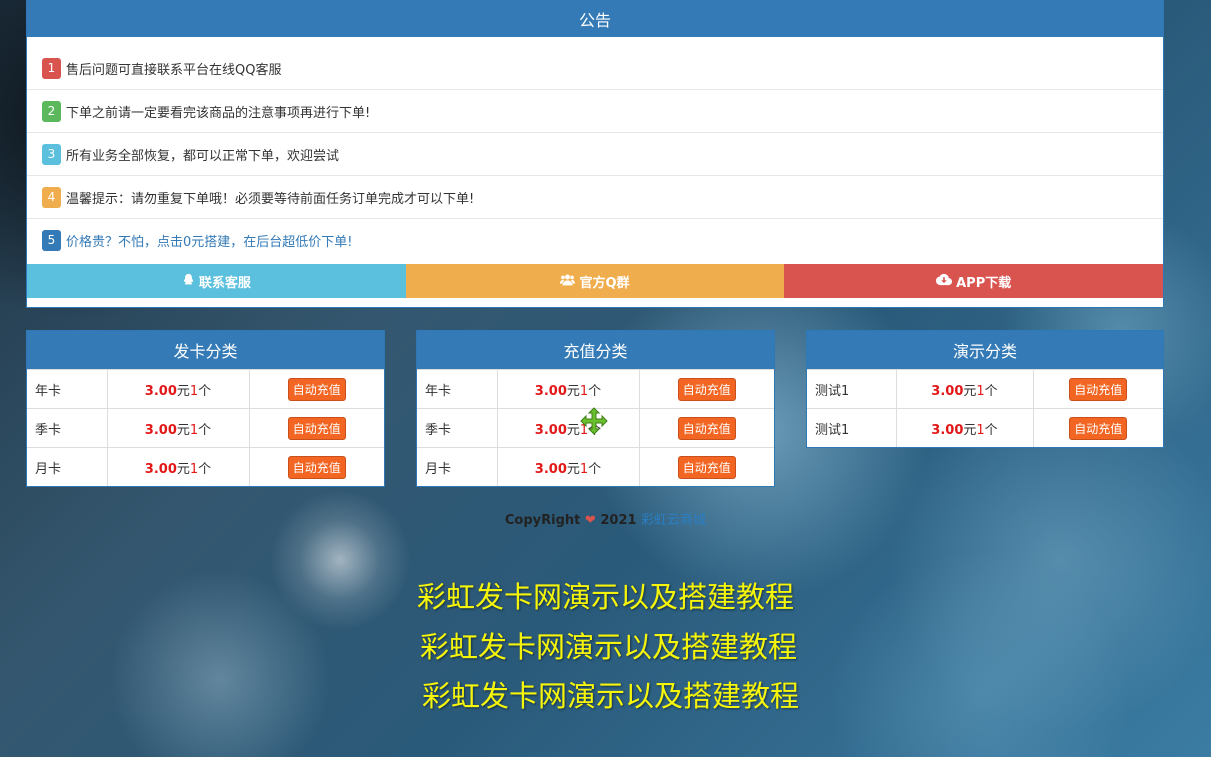 The height and width of the screenshot is (757, 1211). Describe the element at coordinates (218, 113) in the screenshot. I see `notice-text: 下单之前请一定要看完该商品的注意事项再进行下单!` at that location.